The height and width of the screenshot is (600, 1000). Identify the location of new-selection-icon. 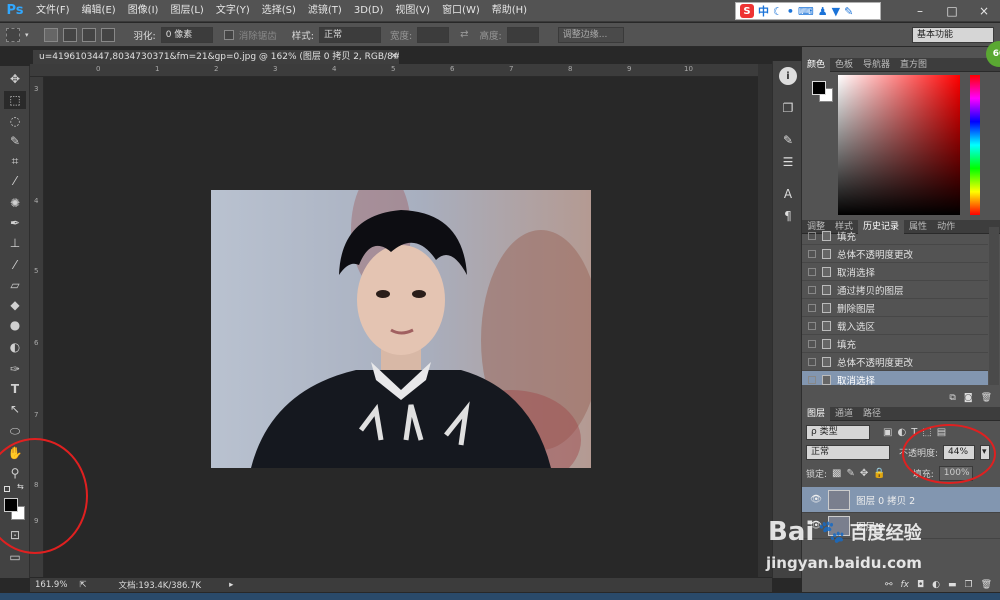
(50, 34).